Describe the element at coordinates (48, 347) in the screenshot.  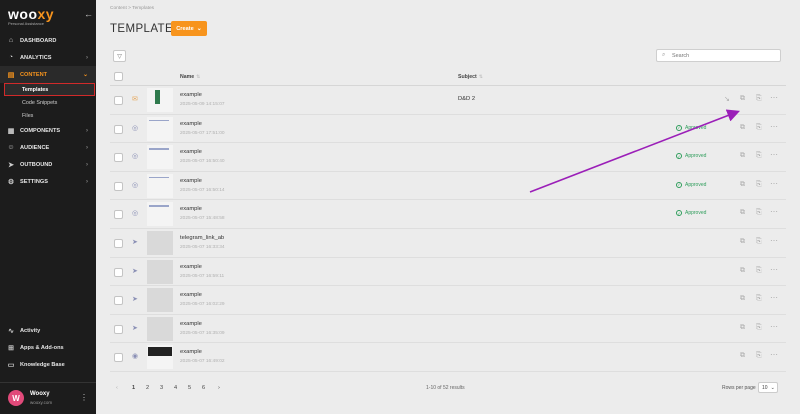
I see `nav-apps-addons: ⊞ Apps & Add-ons` at that location.